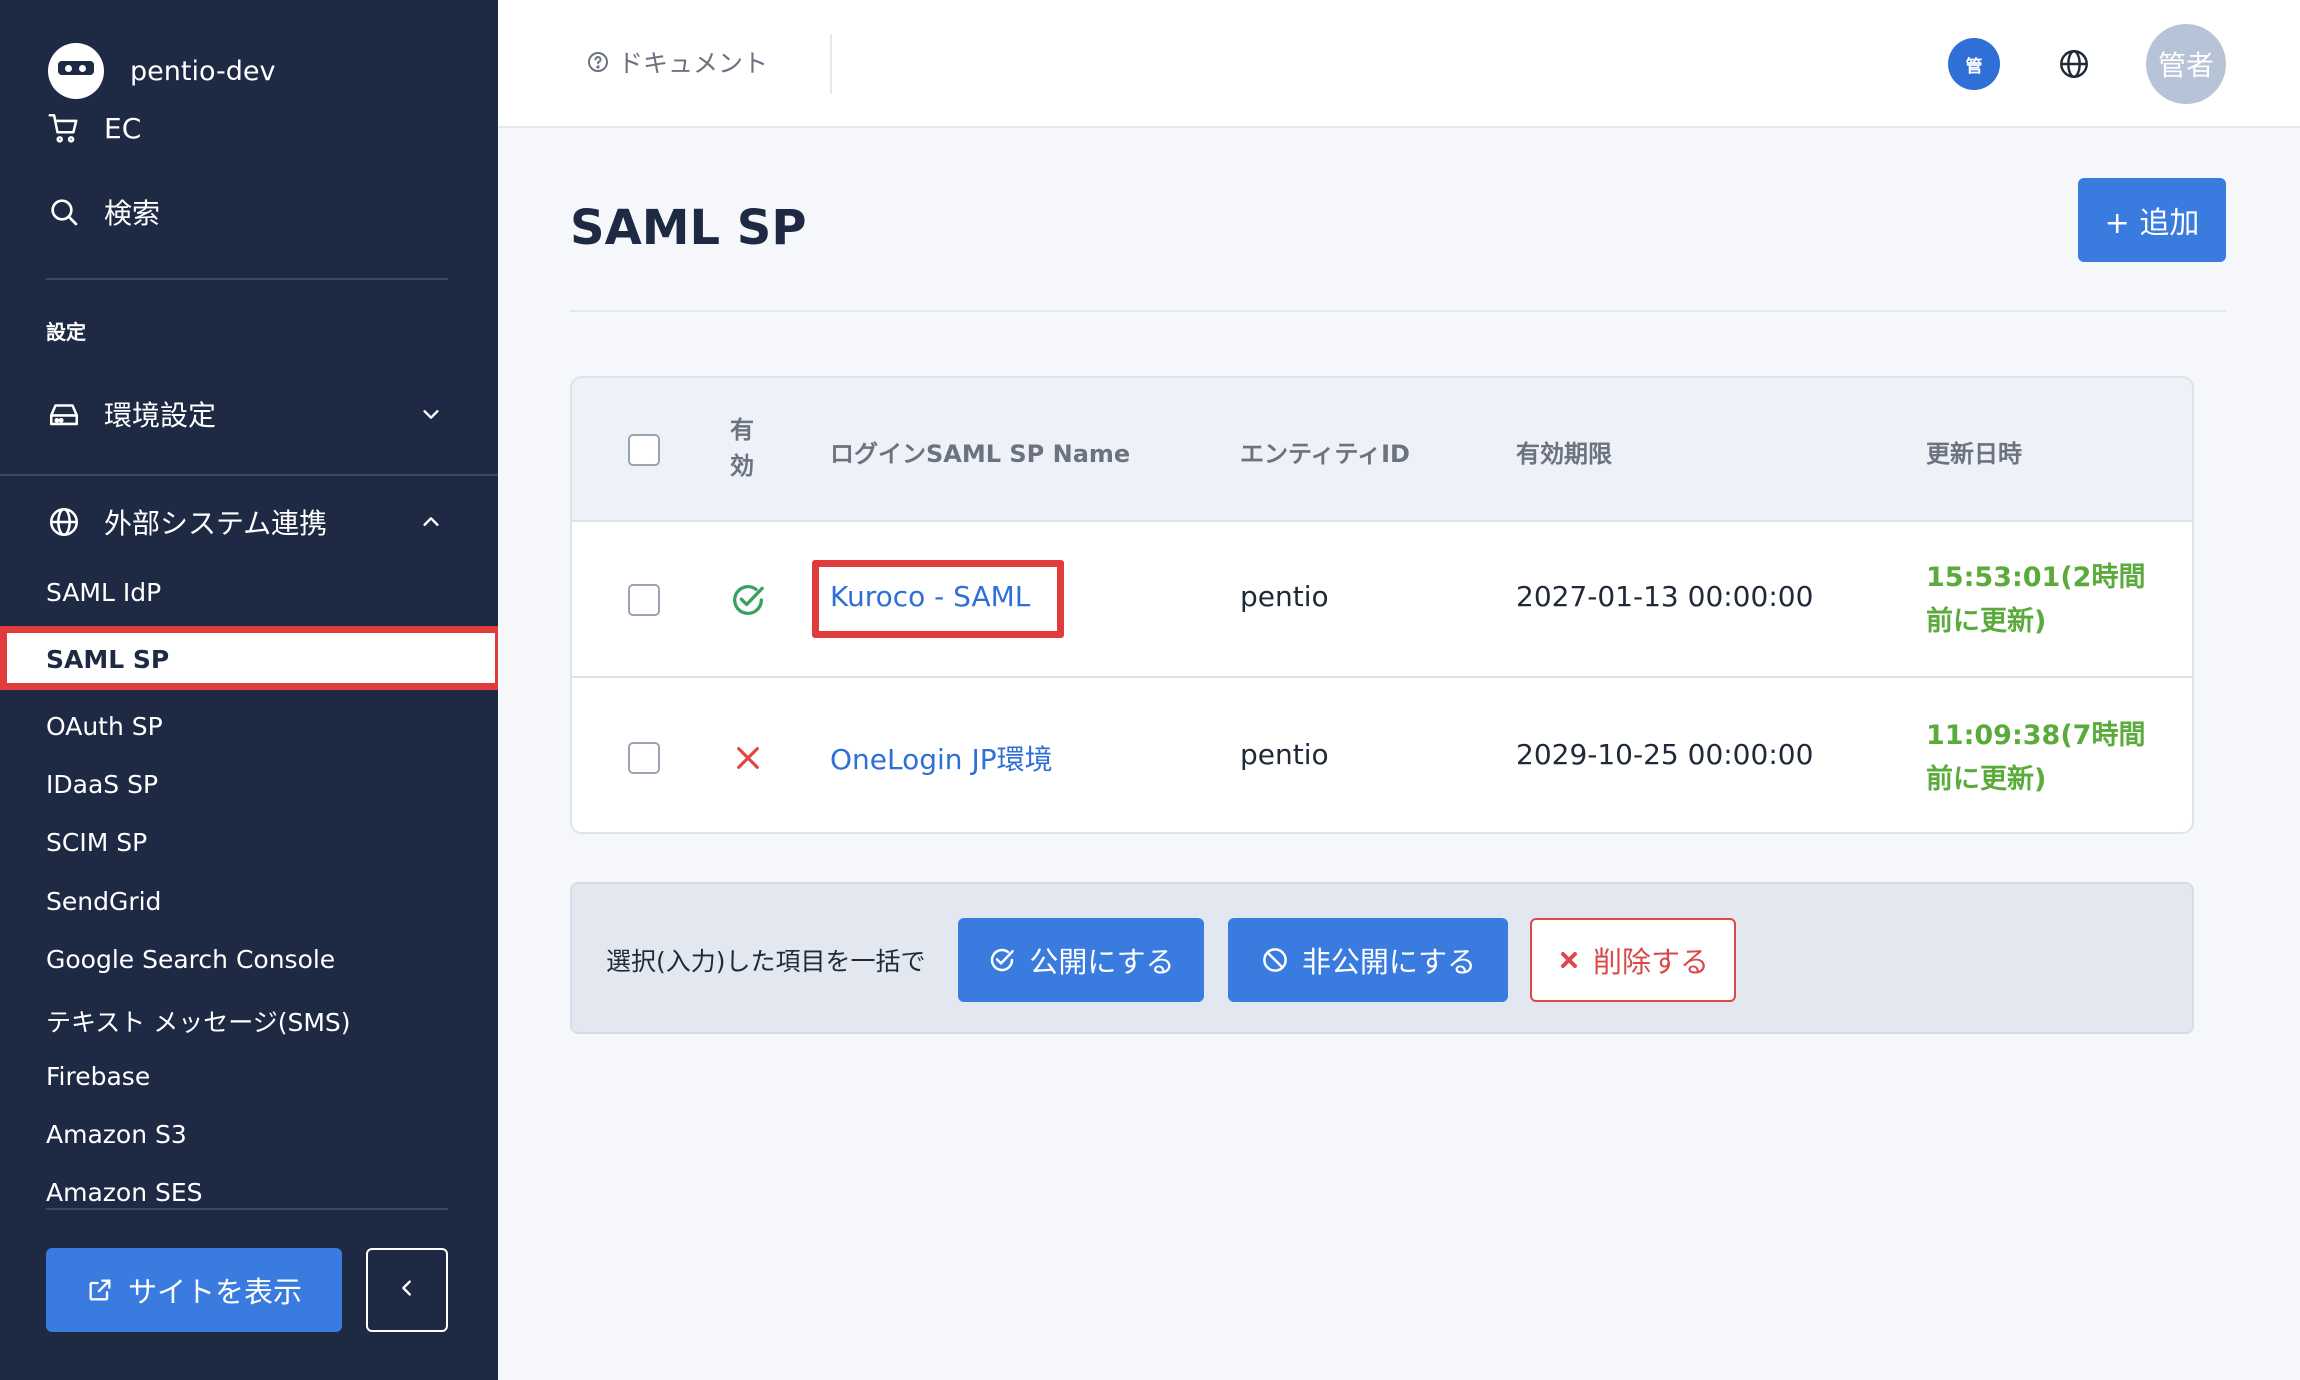 The height and width of the screenshot is (1380, 2300). I want to click on documentation-link: ドキュメント, so click(677, 62).